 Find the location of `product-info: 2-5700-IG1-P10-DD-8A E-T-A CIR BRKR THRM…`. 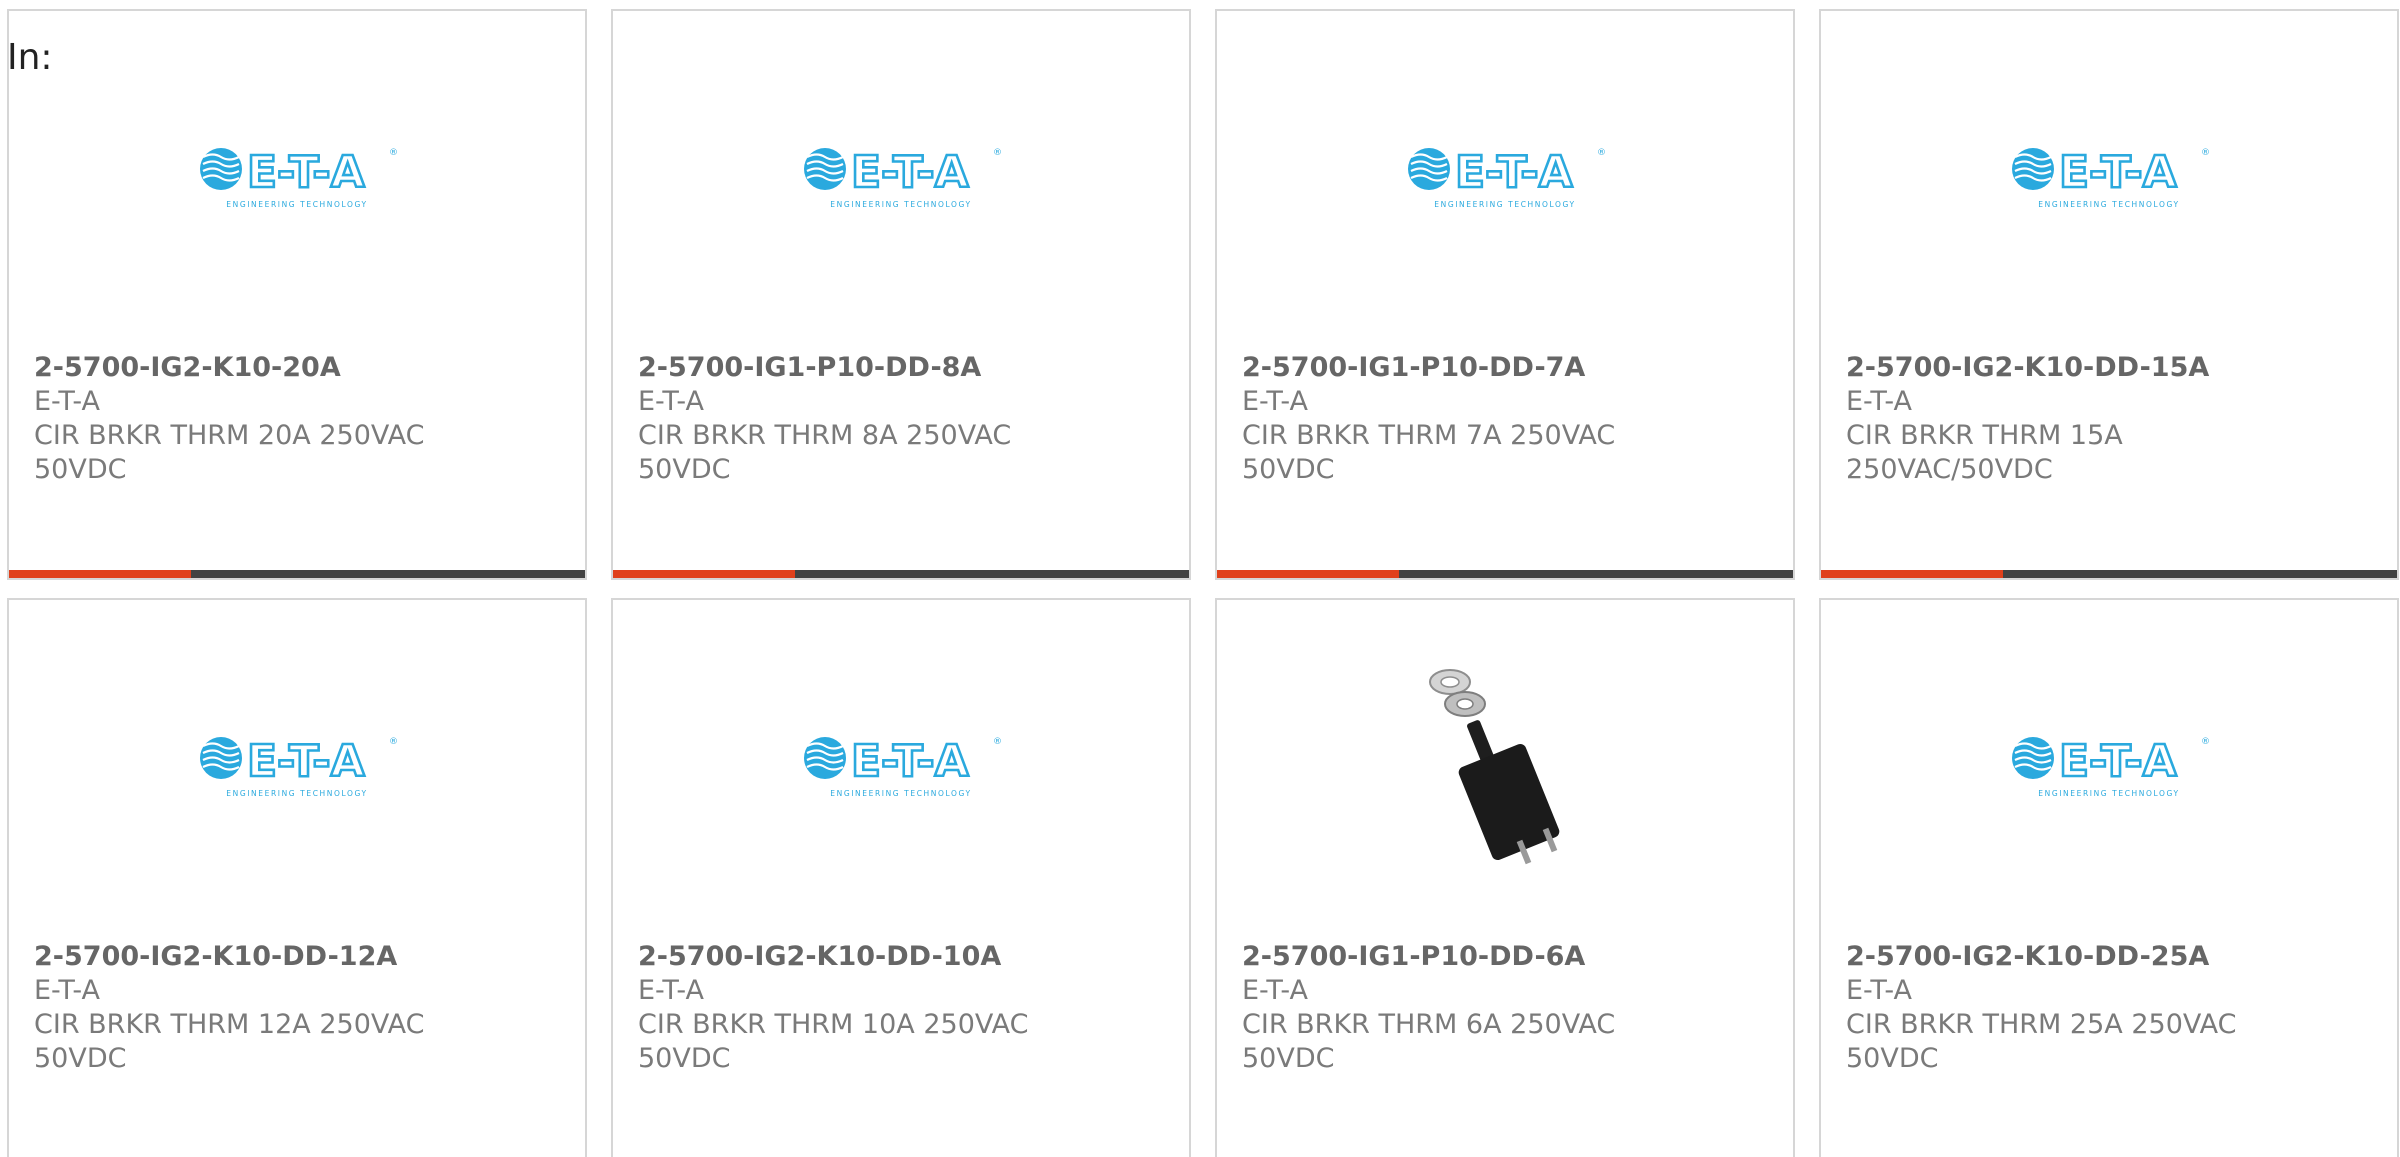

product-info: 2-5700-IG1-P10-DD-8A E-T-A CIR BRKR THRM… is located at coordinates (903, 419).